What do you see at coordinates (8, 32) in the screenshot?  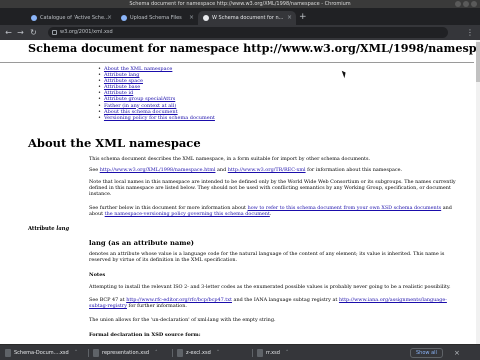 I see `back-icon: ←` at bounding box center [8, 32].